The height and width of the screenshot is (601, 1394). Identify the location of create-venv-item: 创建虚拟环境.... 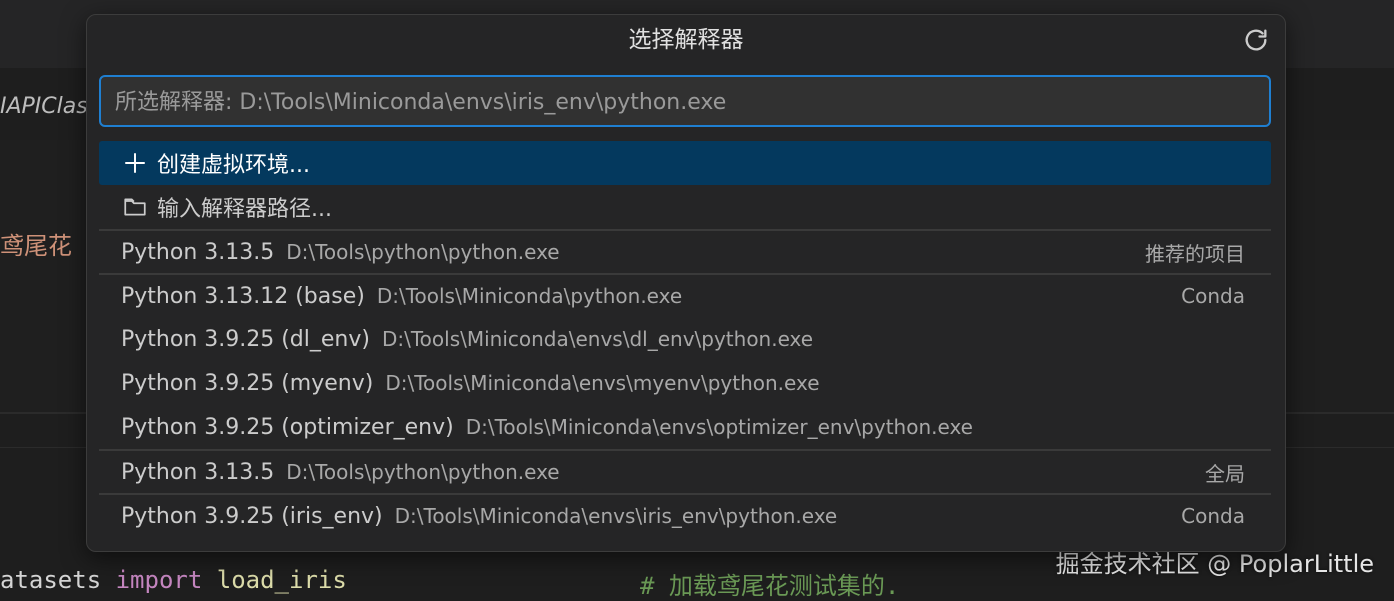
(685, 163).